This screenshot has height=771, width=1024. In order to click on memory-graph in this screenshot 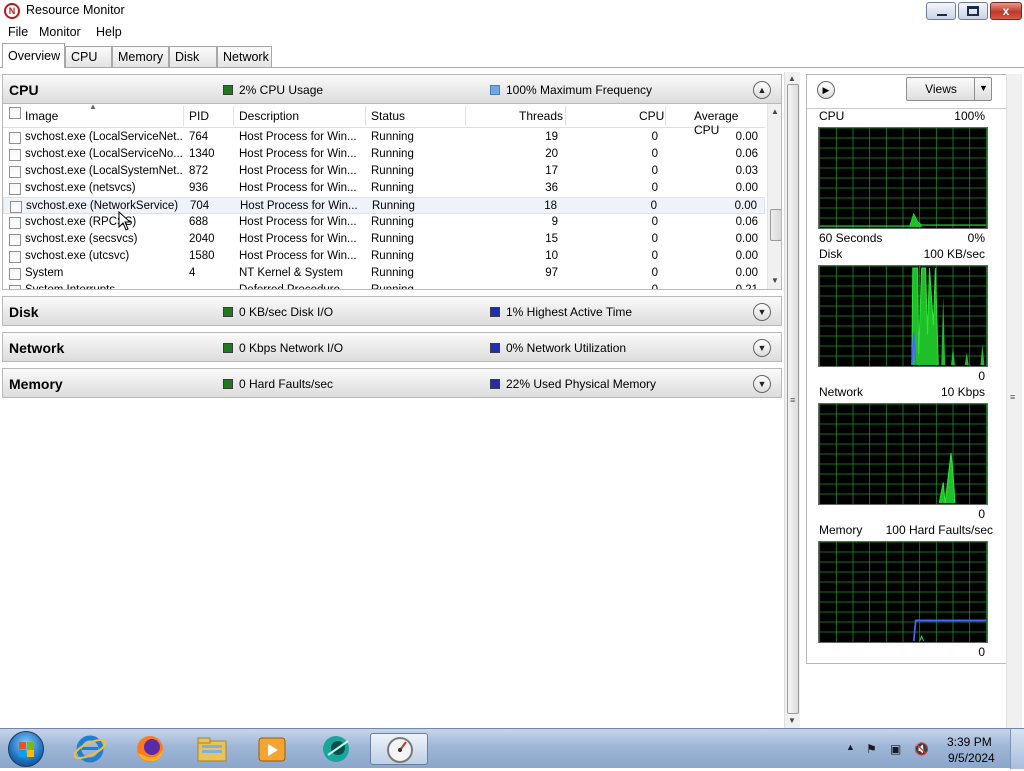, I will do `click(903, 592)`.